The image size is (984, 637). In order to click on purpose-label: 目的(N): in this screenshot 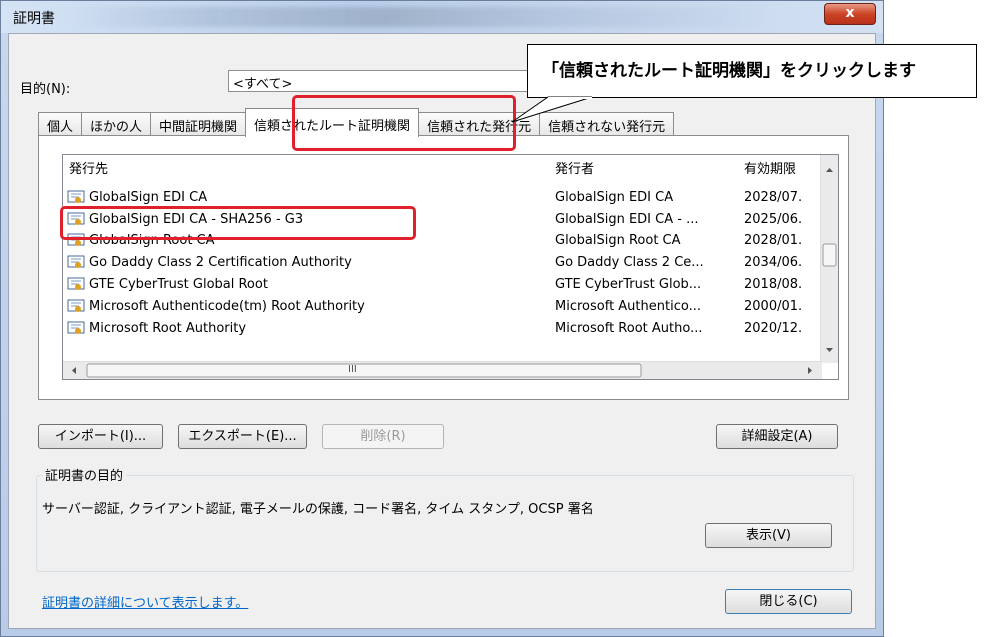, I will do `click(45, 89)`.